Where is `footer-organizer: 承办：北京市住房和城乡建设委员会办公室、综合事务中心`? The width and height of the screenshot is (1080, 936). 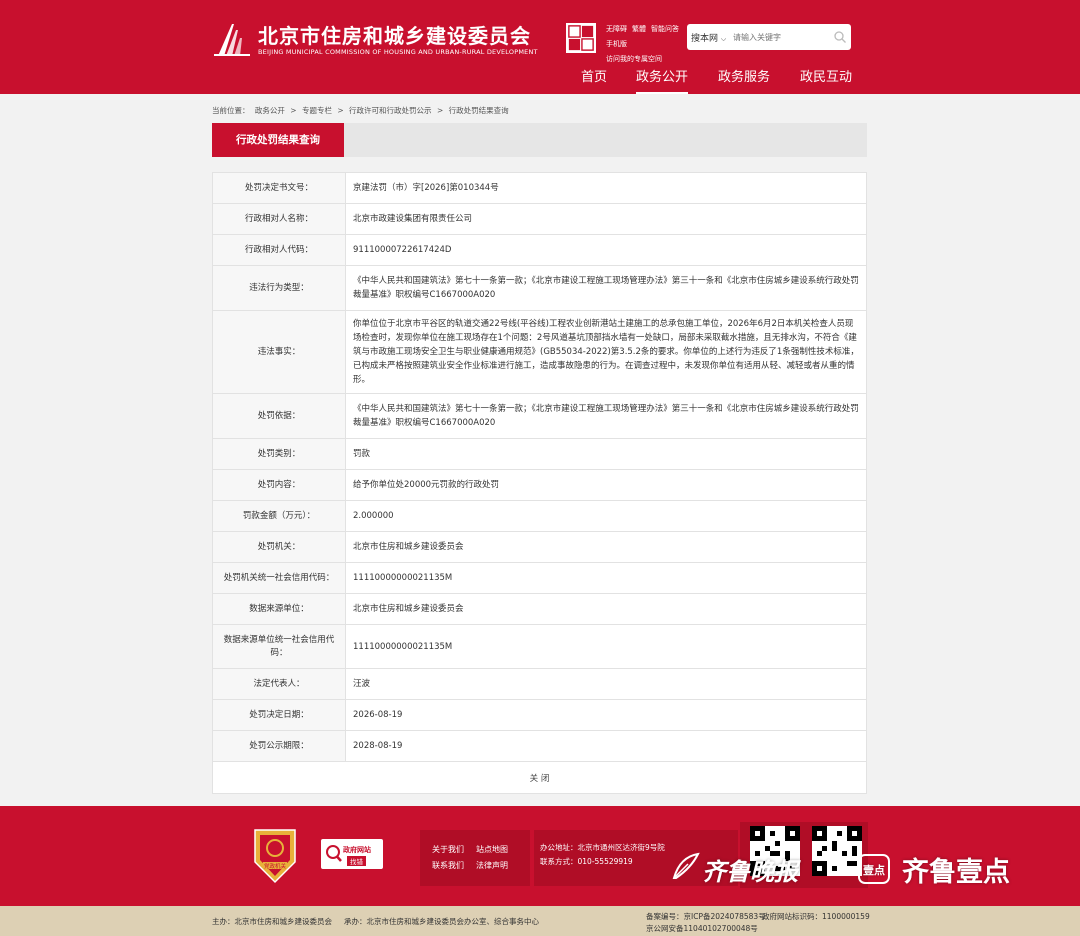
footer-organizer: 承办：北京市住房和城乡建设委员会办公室、综合事务中心 is located at coordinates (441, 921).